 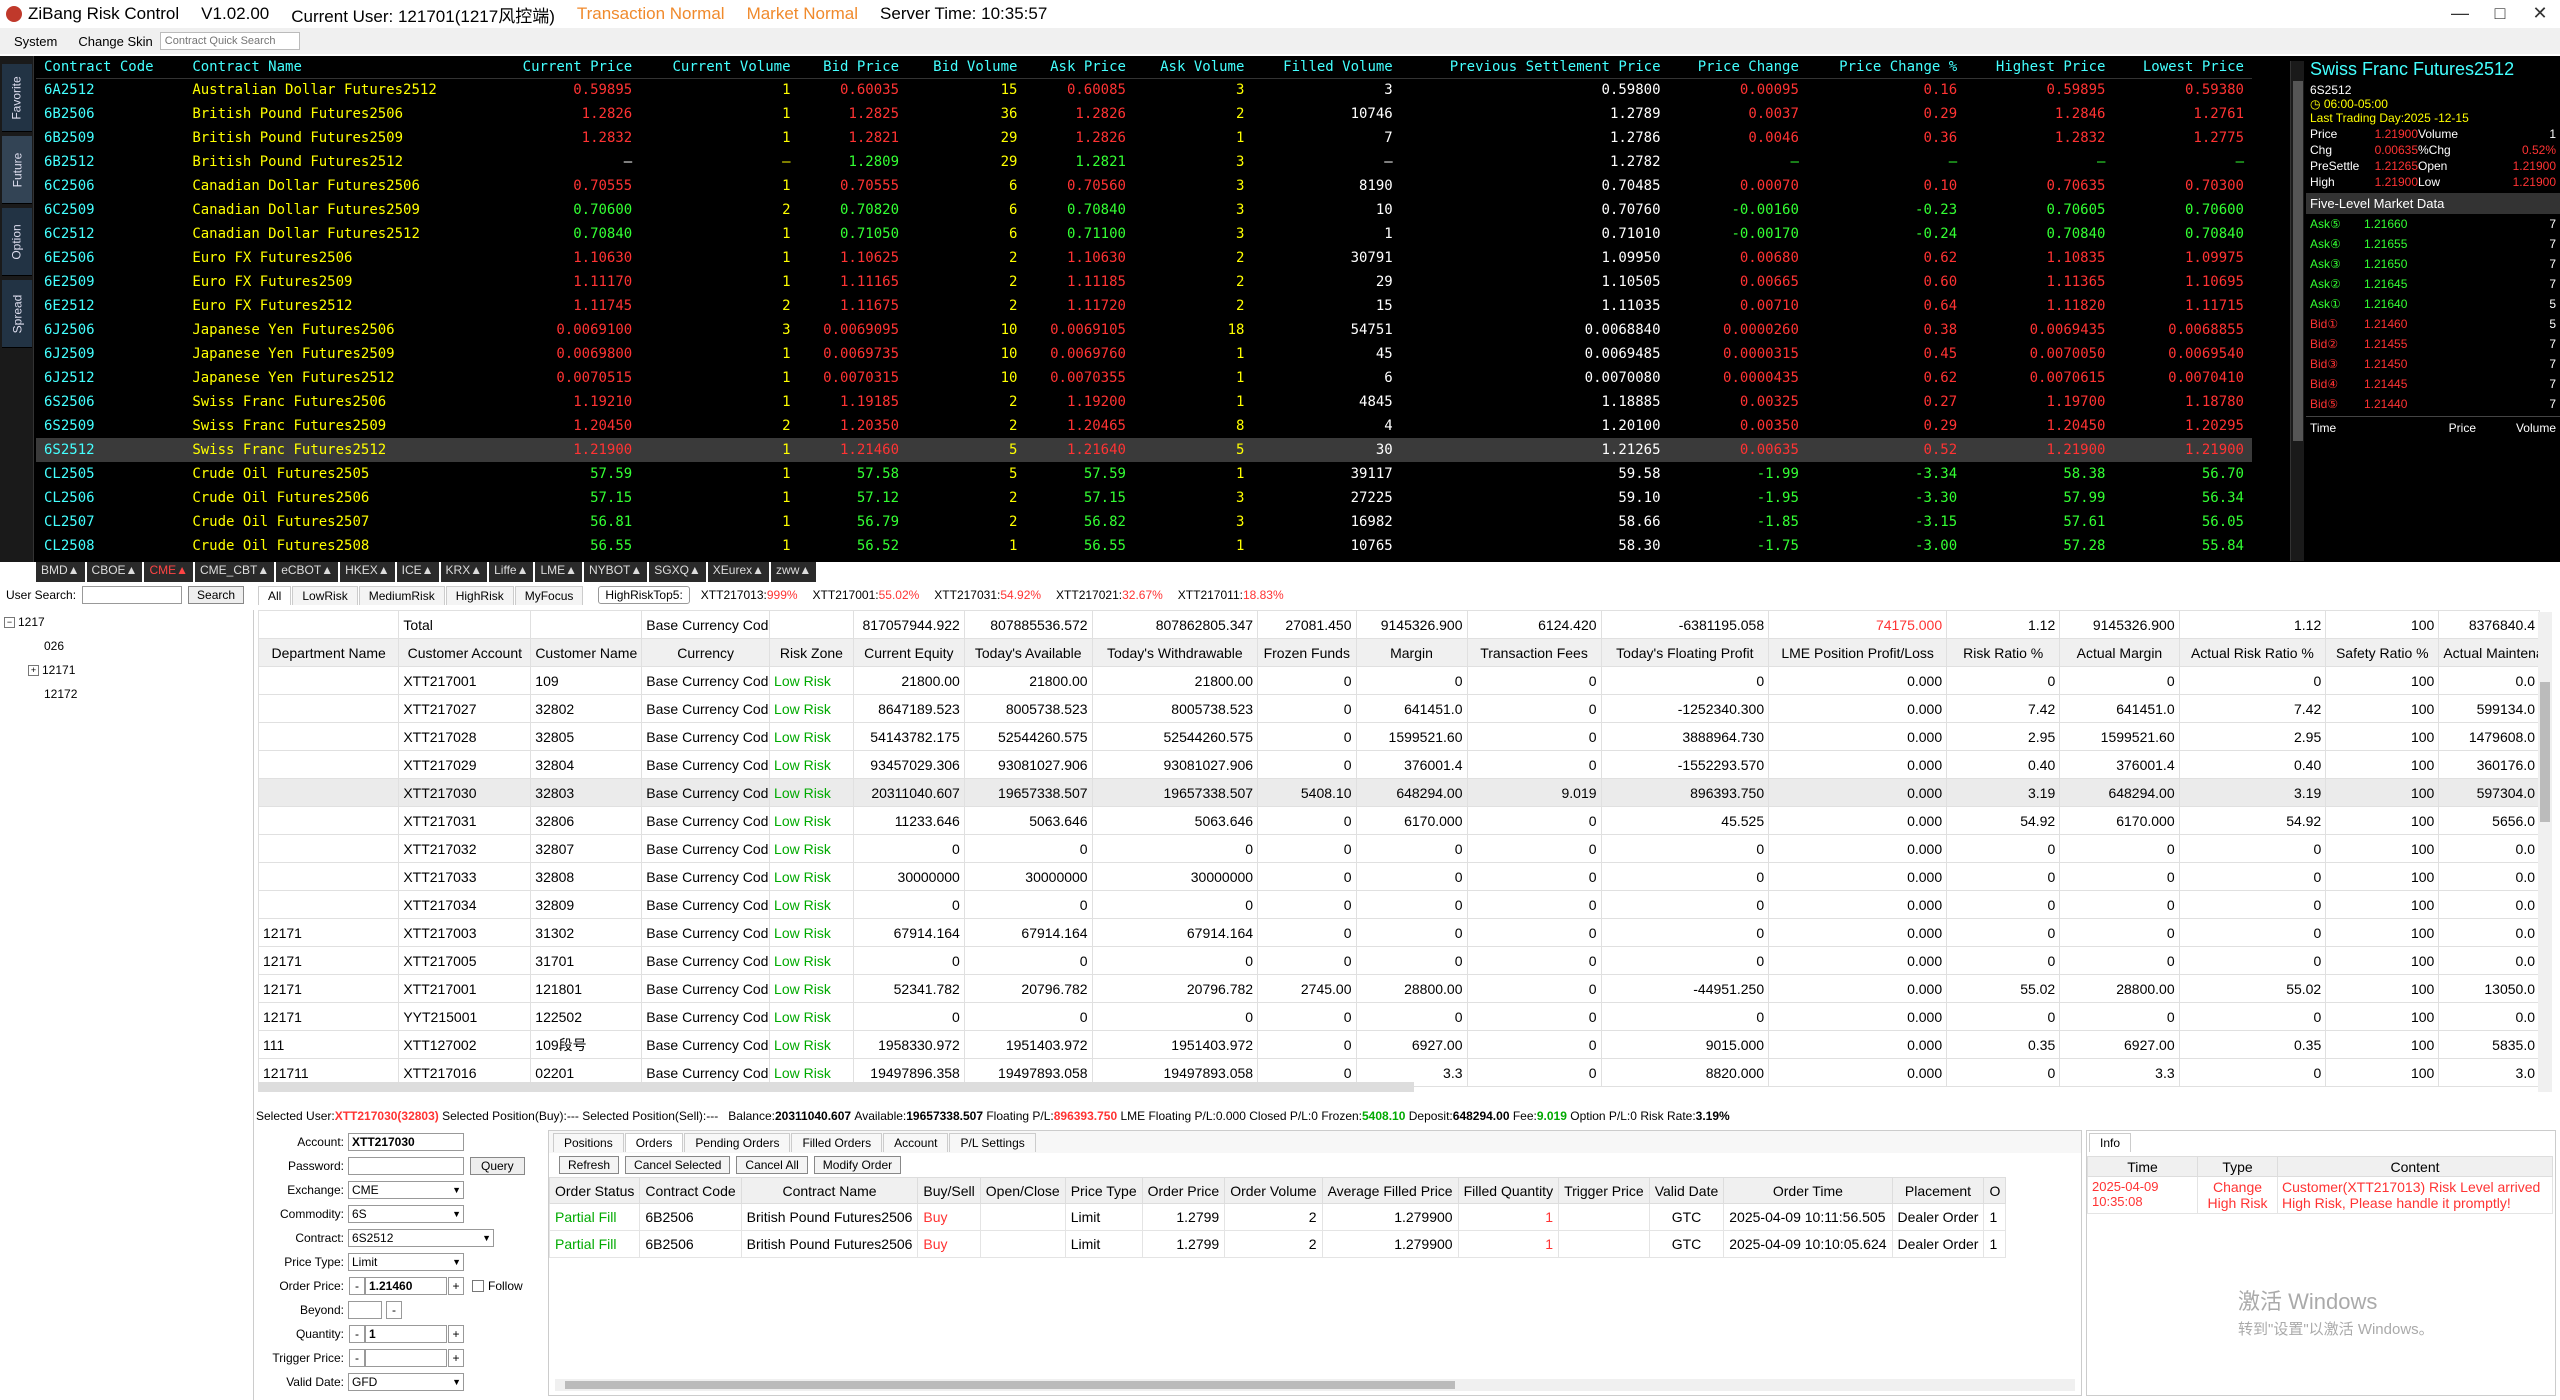 I want to click on top5-item: XTT217013:999%, so click(x=749, y=595).